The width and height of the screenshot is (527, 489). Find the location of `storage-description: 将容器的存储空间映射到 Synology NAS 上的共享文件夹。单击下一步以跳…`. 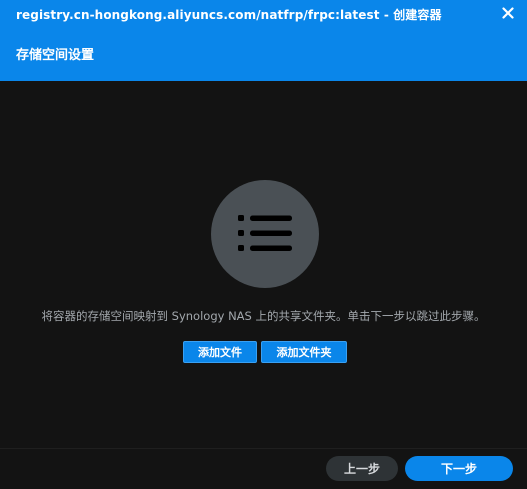

storage-description: 将容器的存储空间映射到 Synology NAS 上的共享文件夹。单击下一步以跳… is located at coordinates (263, 316).